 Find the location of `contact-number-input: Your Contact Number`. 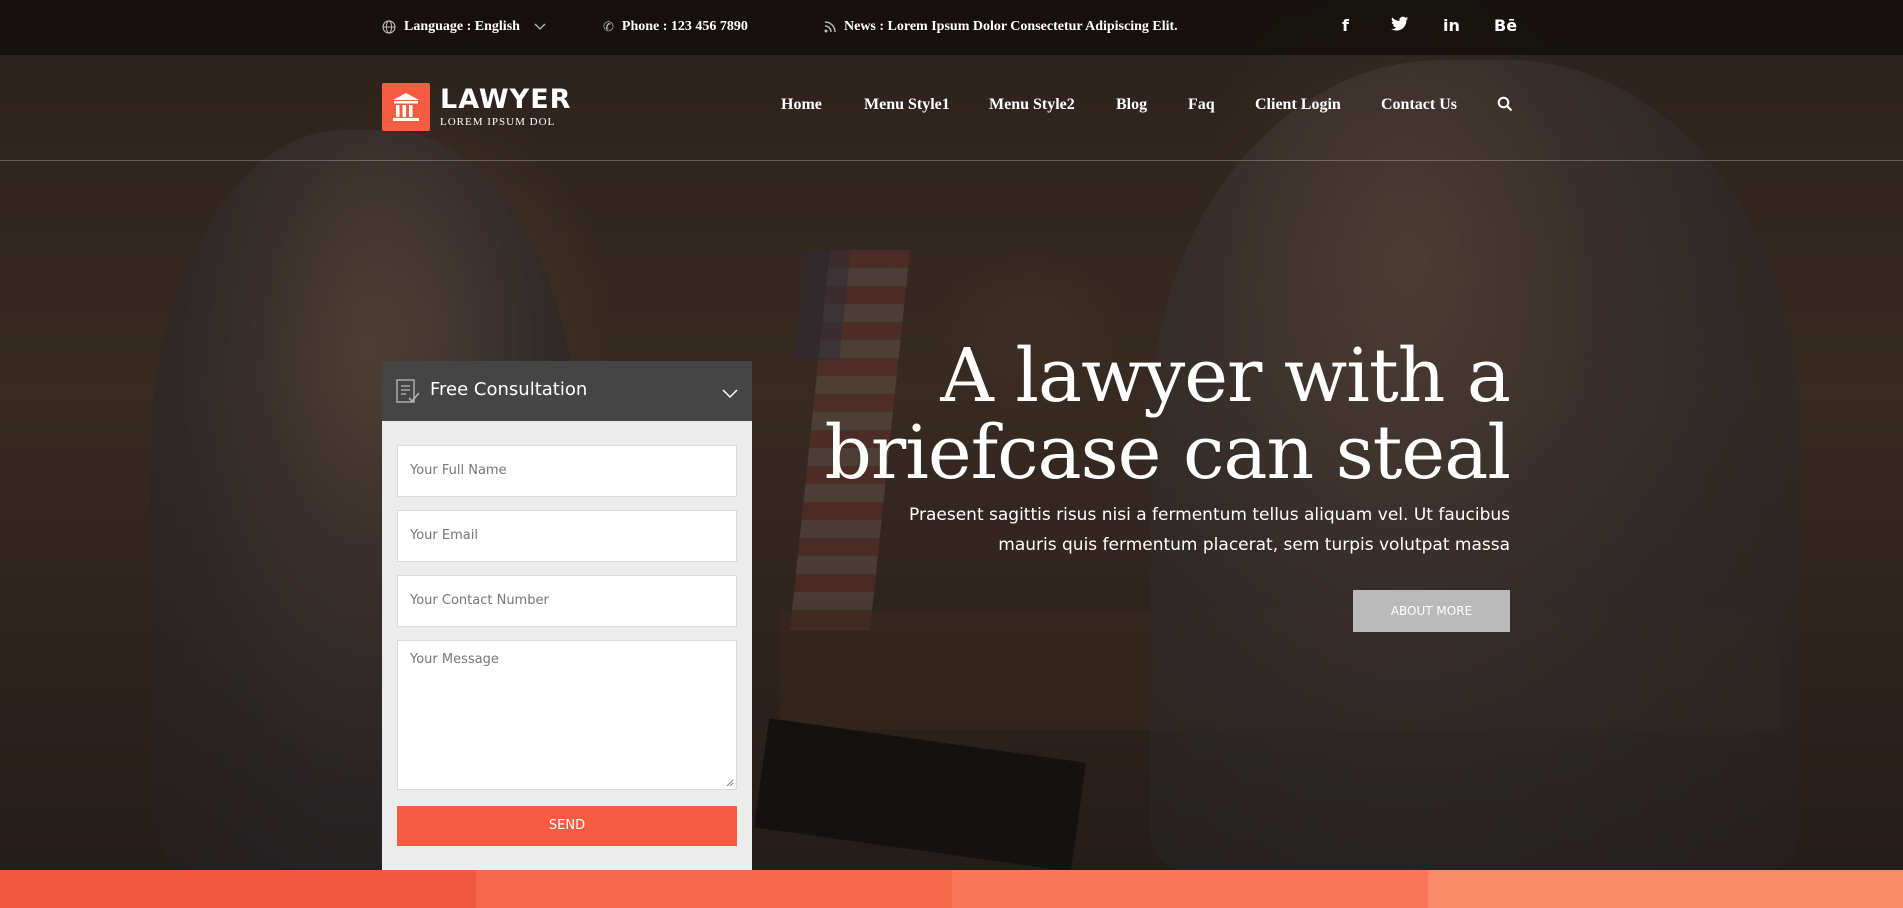

contact-number-input: Your Contact Number is located at coordinates (567, 601).